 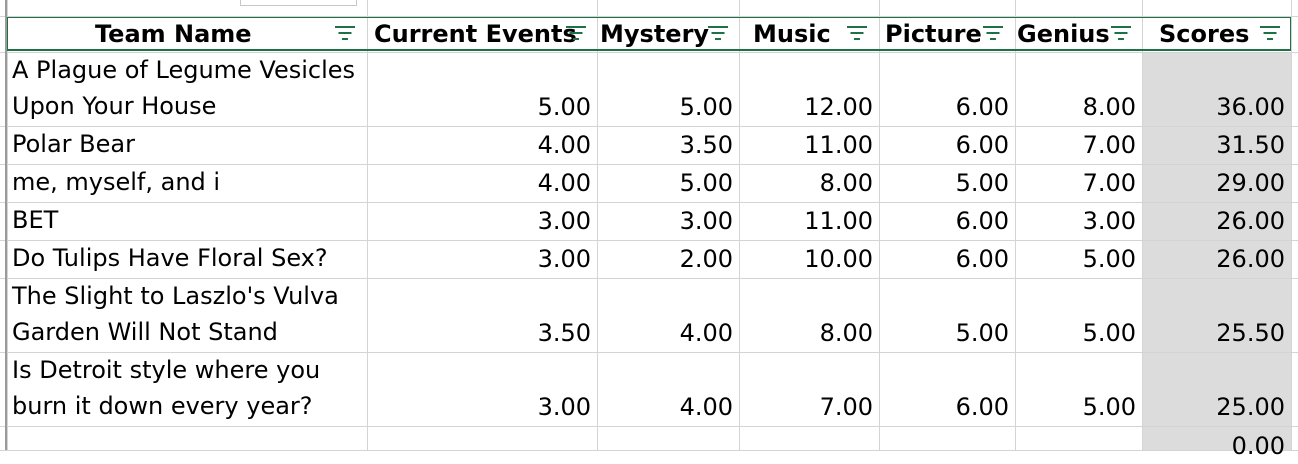 I want to click on column-header-music: Music, so click(x=798, y=34).